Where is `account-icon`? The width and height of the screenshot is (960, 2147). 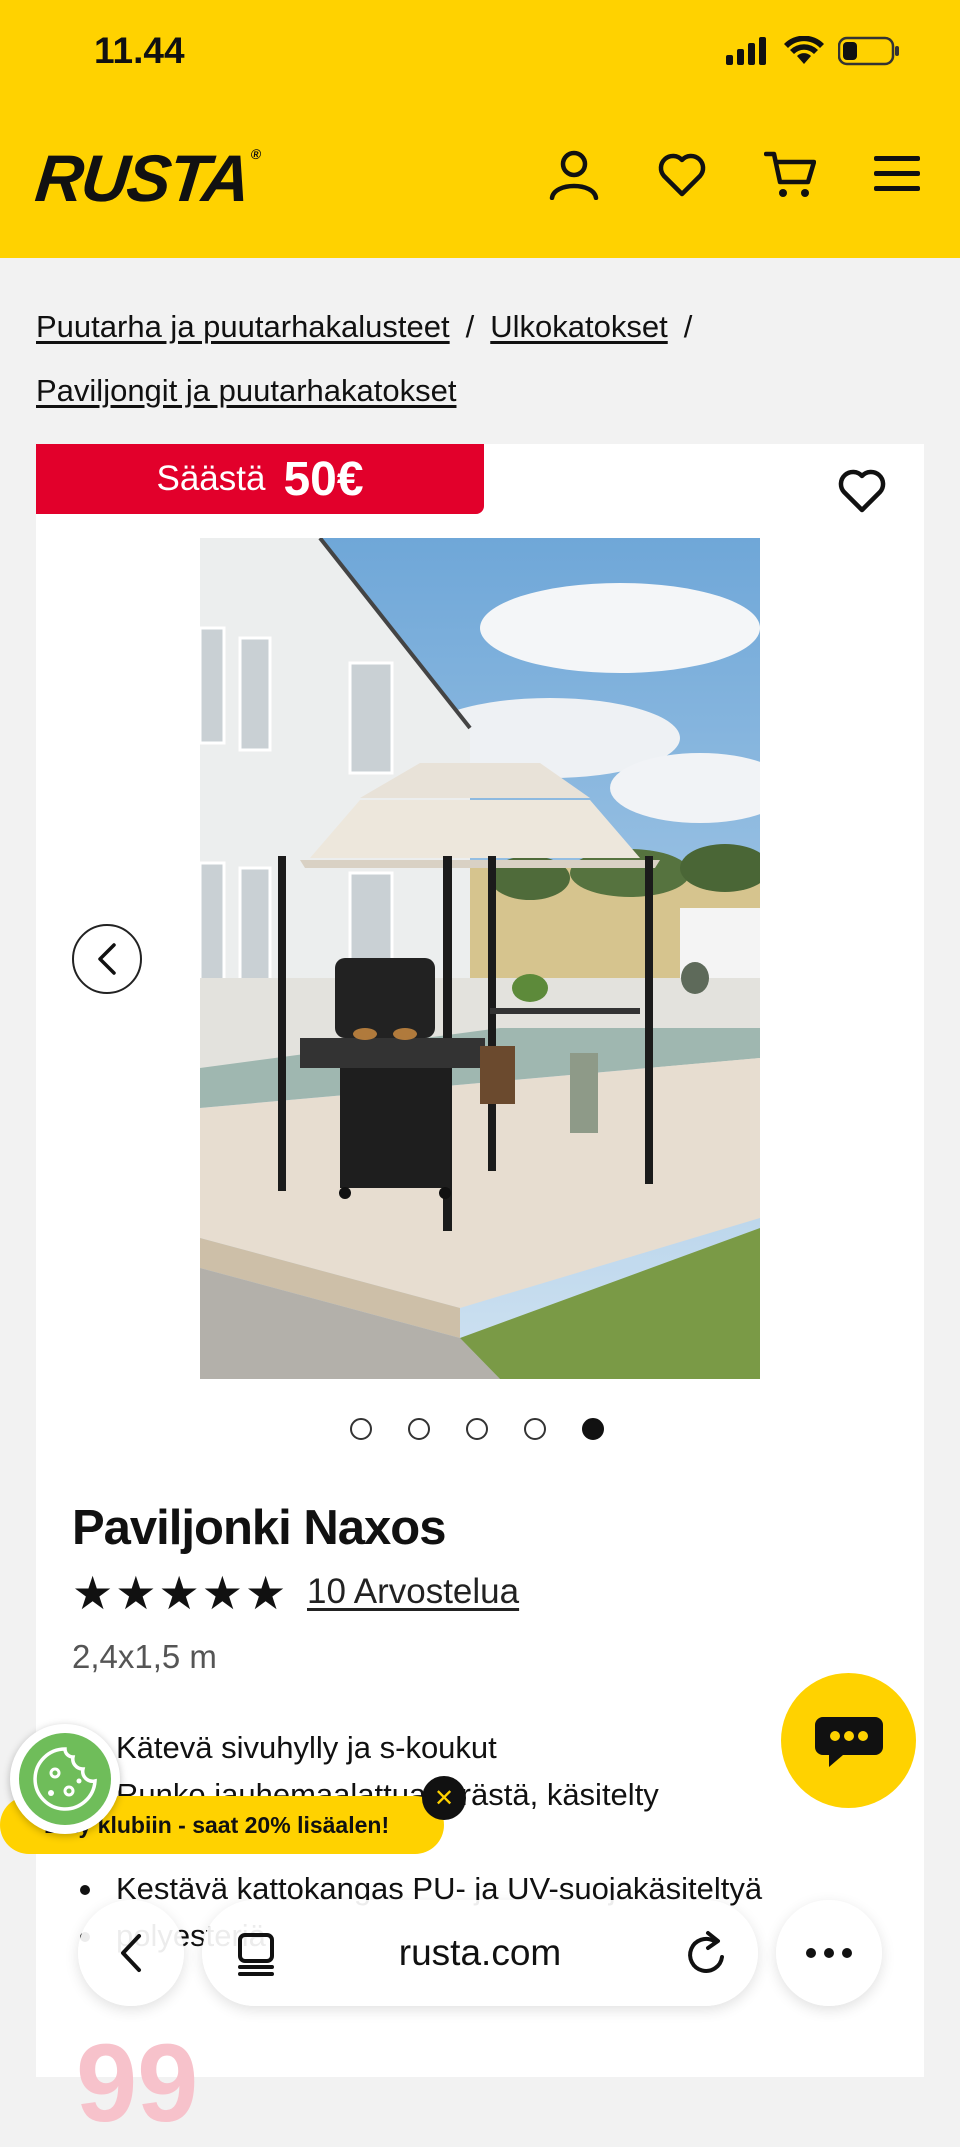 account-icon is located at coordinates (574, 174).